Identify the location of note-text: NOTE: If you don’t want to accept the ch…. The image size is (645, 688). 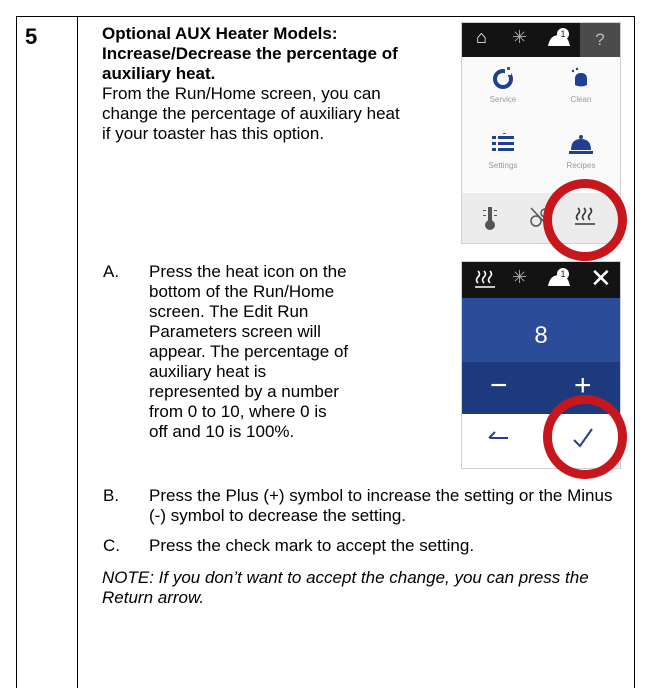
(345, 587).